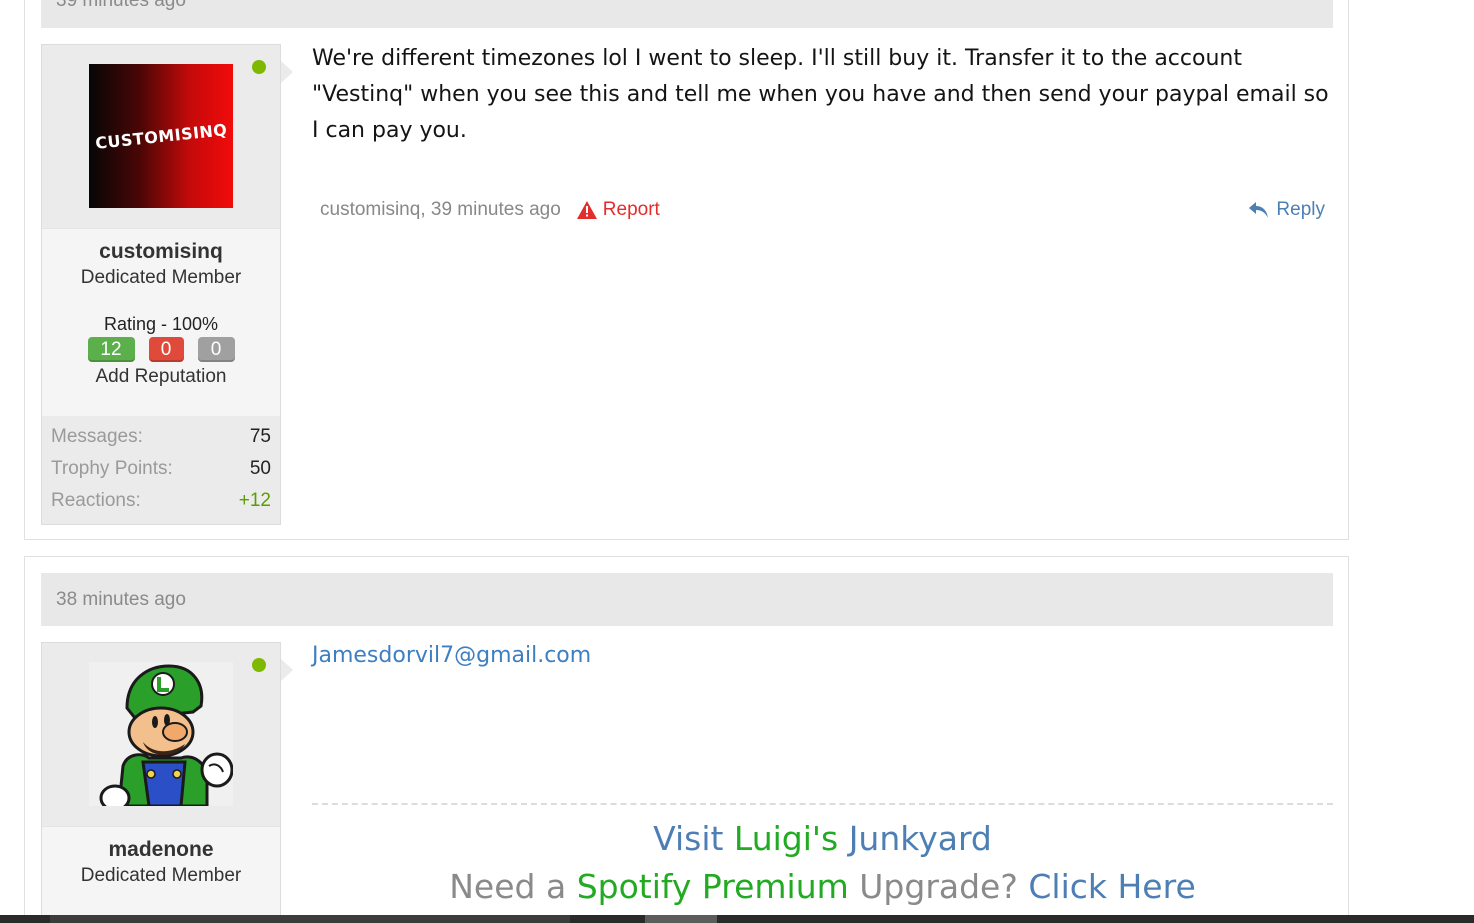 Image resolution: width=1474 pixels, height=923 pixels. What do you see at coordinates (216, 349) in the screenshot?
I see `rep-neutral-badge: 0` at bounding box center [216, 349].